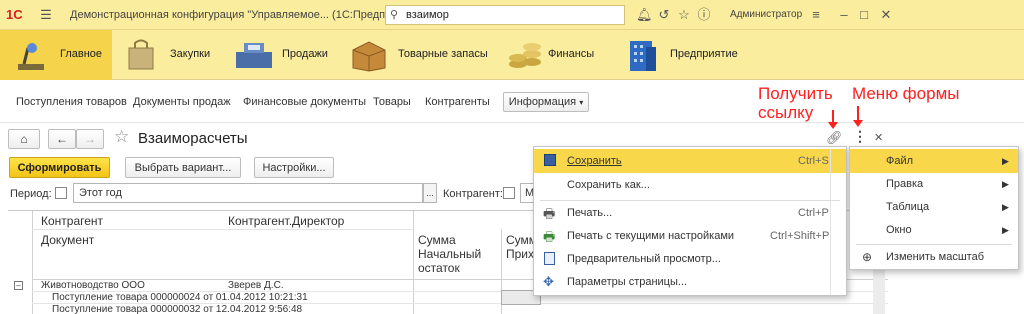  I want to click on info-button-label: Информация, so click(542, 102).